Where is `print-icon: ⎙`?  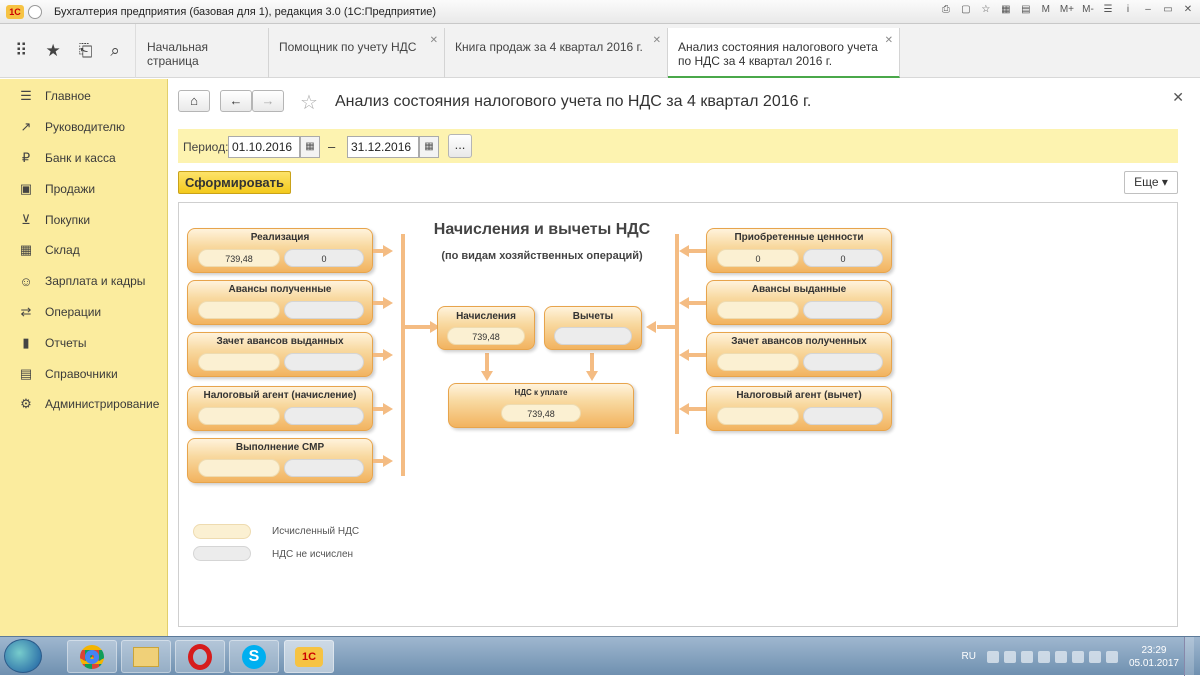
print-icon: ⎙ is located at coordinates (946, 9).